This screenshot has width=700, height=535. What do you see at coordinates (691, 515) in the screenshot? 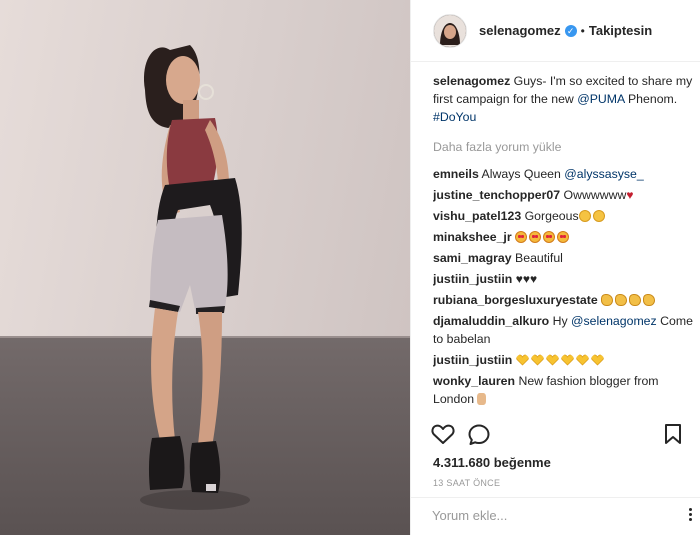
I see `more-options-icon` at bounding box center [691, 515].